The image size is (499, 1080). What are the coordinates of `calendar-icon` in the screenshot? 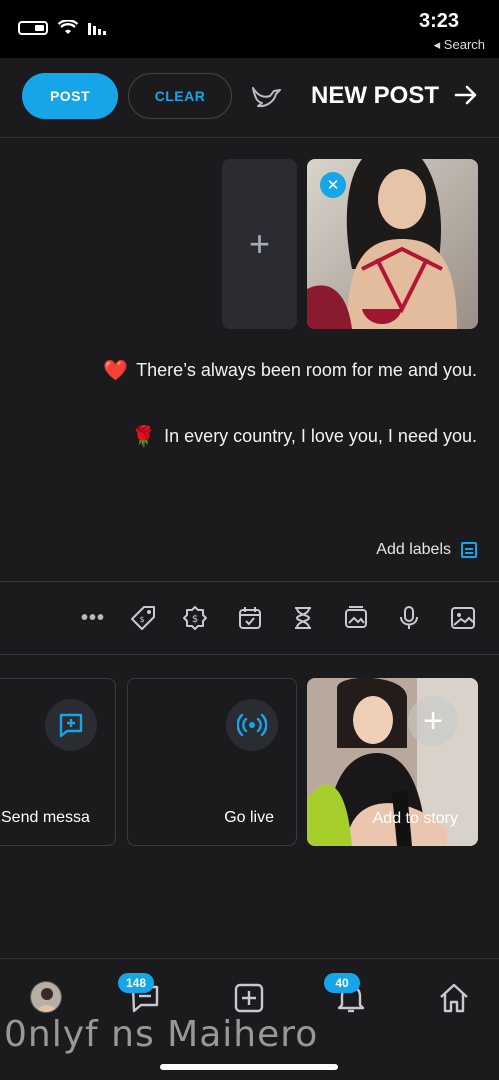 It's located at (250, 618).